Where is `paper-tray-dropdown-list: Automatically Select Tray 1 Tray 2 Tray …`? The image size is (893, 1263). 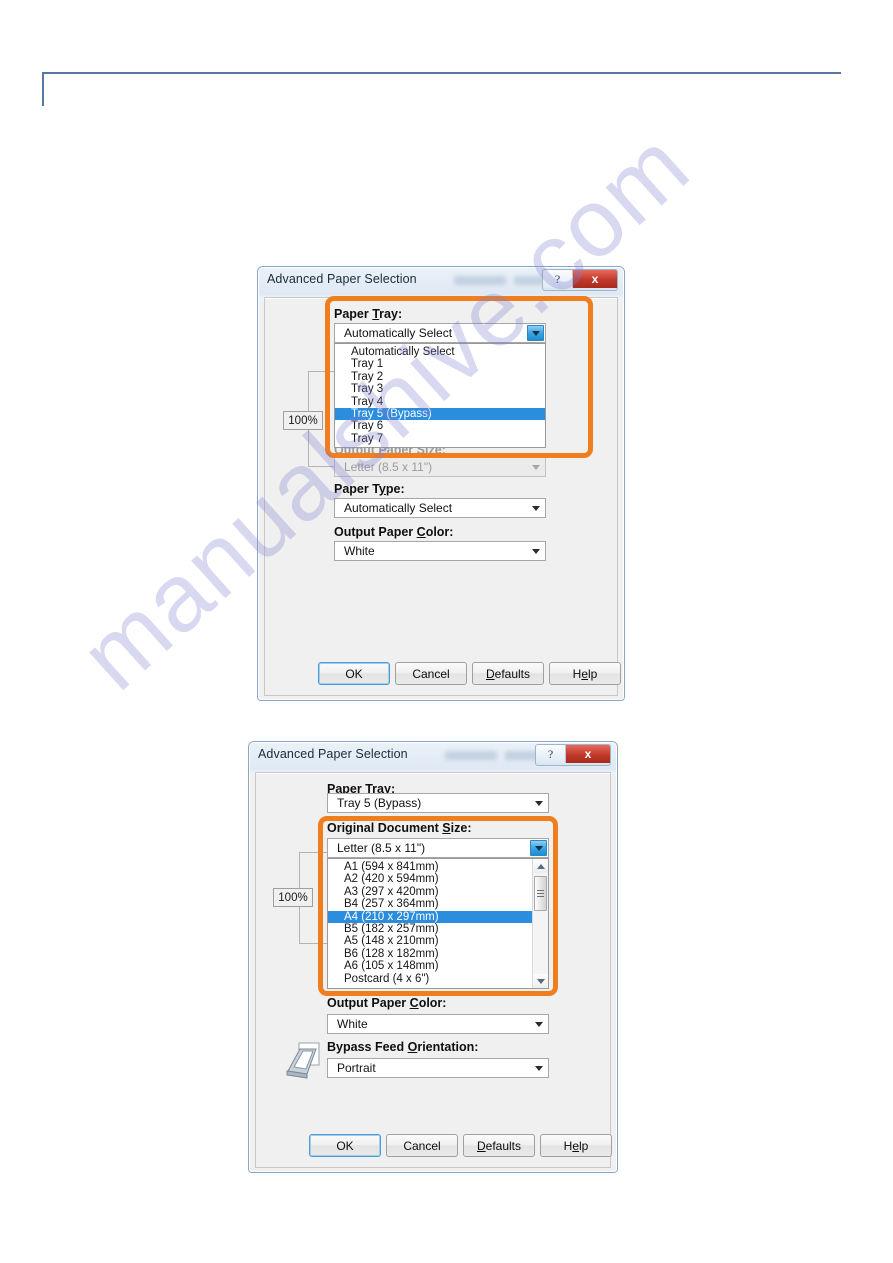
paper-tray-dropdown-list: Automatically Select Tray 1 Tray 2 Tray … is located at coordinates (440, 395).